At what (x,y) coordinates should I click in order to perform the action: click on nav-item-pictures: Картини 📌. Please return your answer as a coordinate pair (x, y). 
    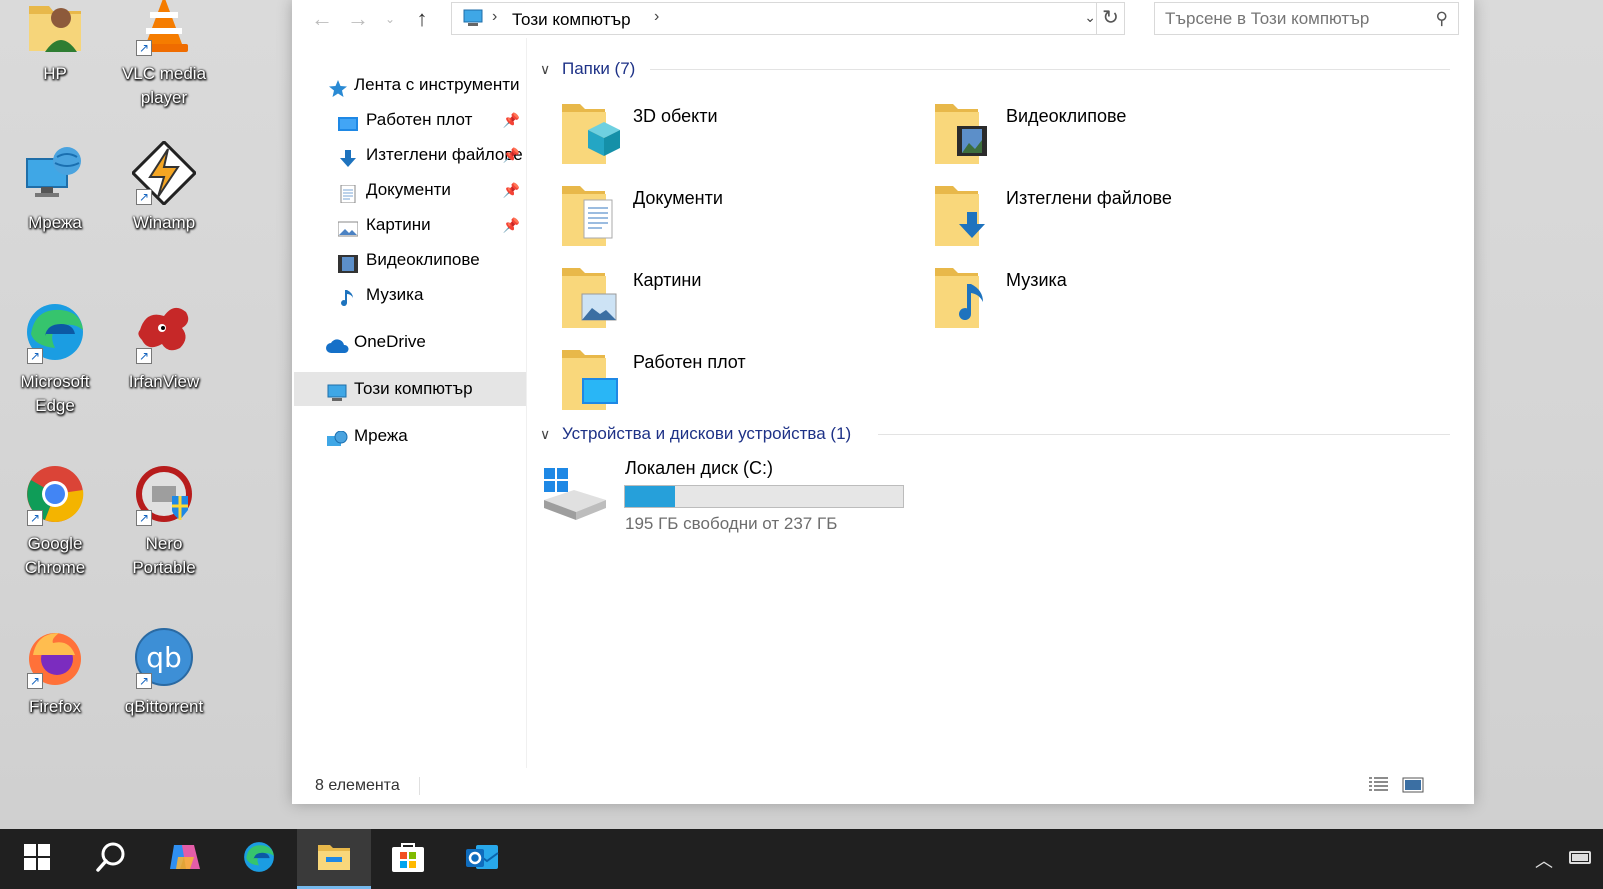
    Looking at the image, I should click on (409, 225).